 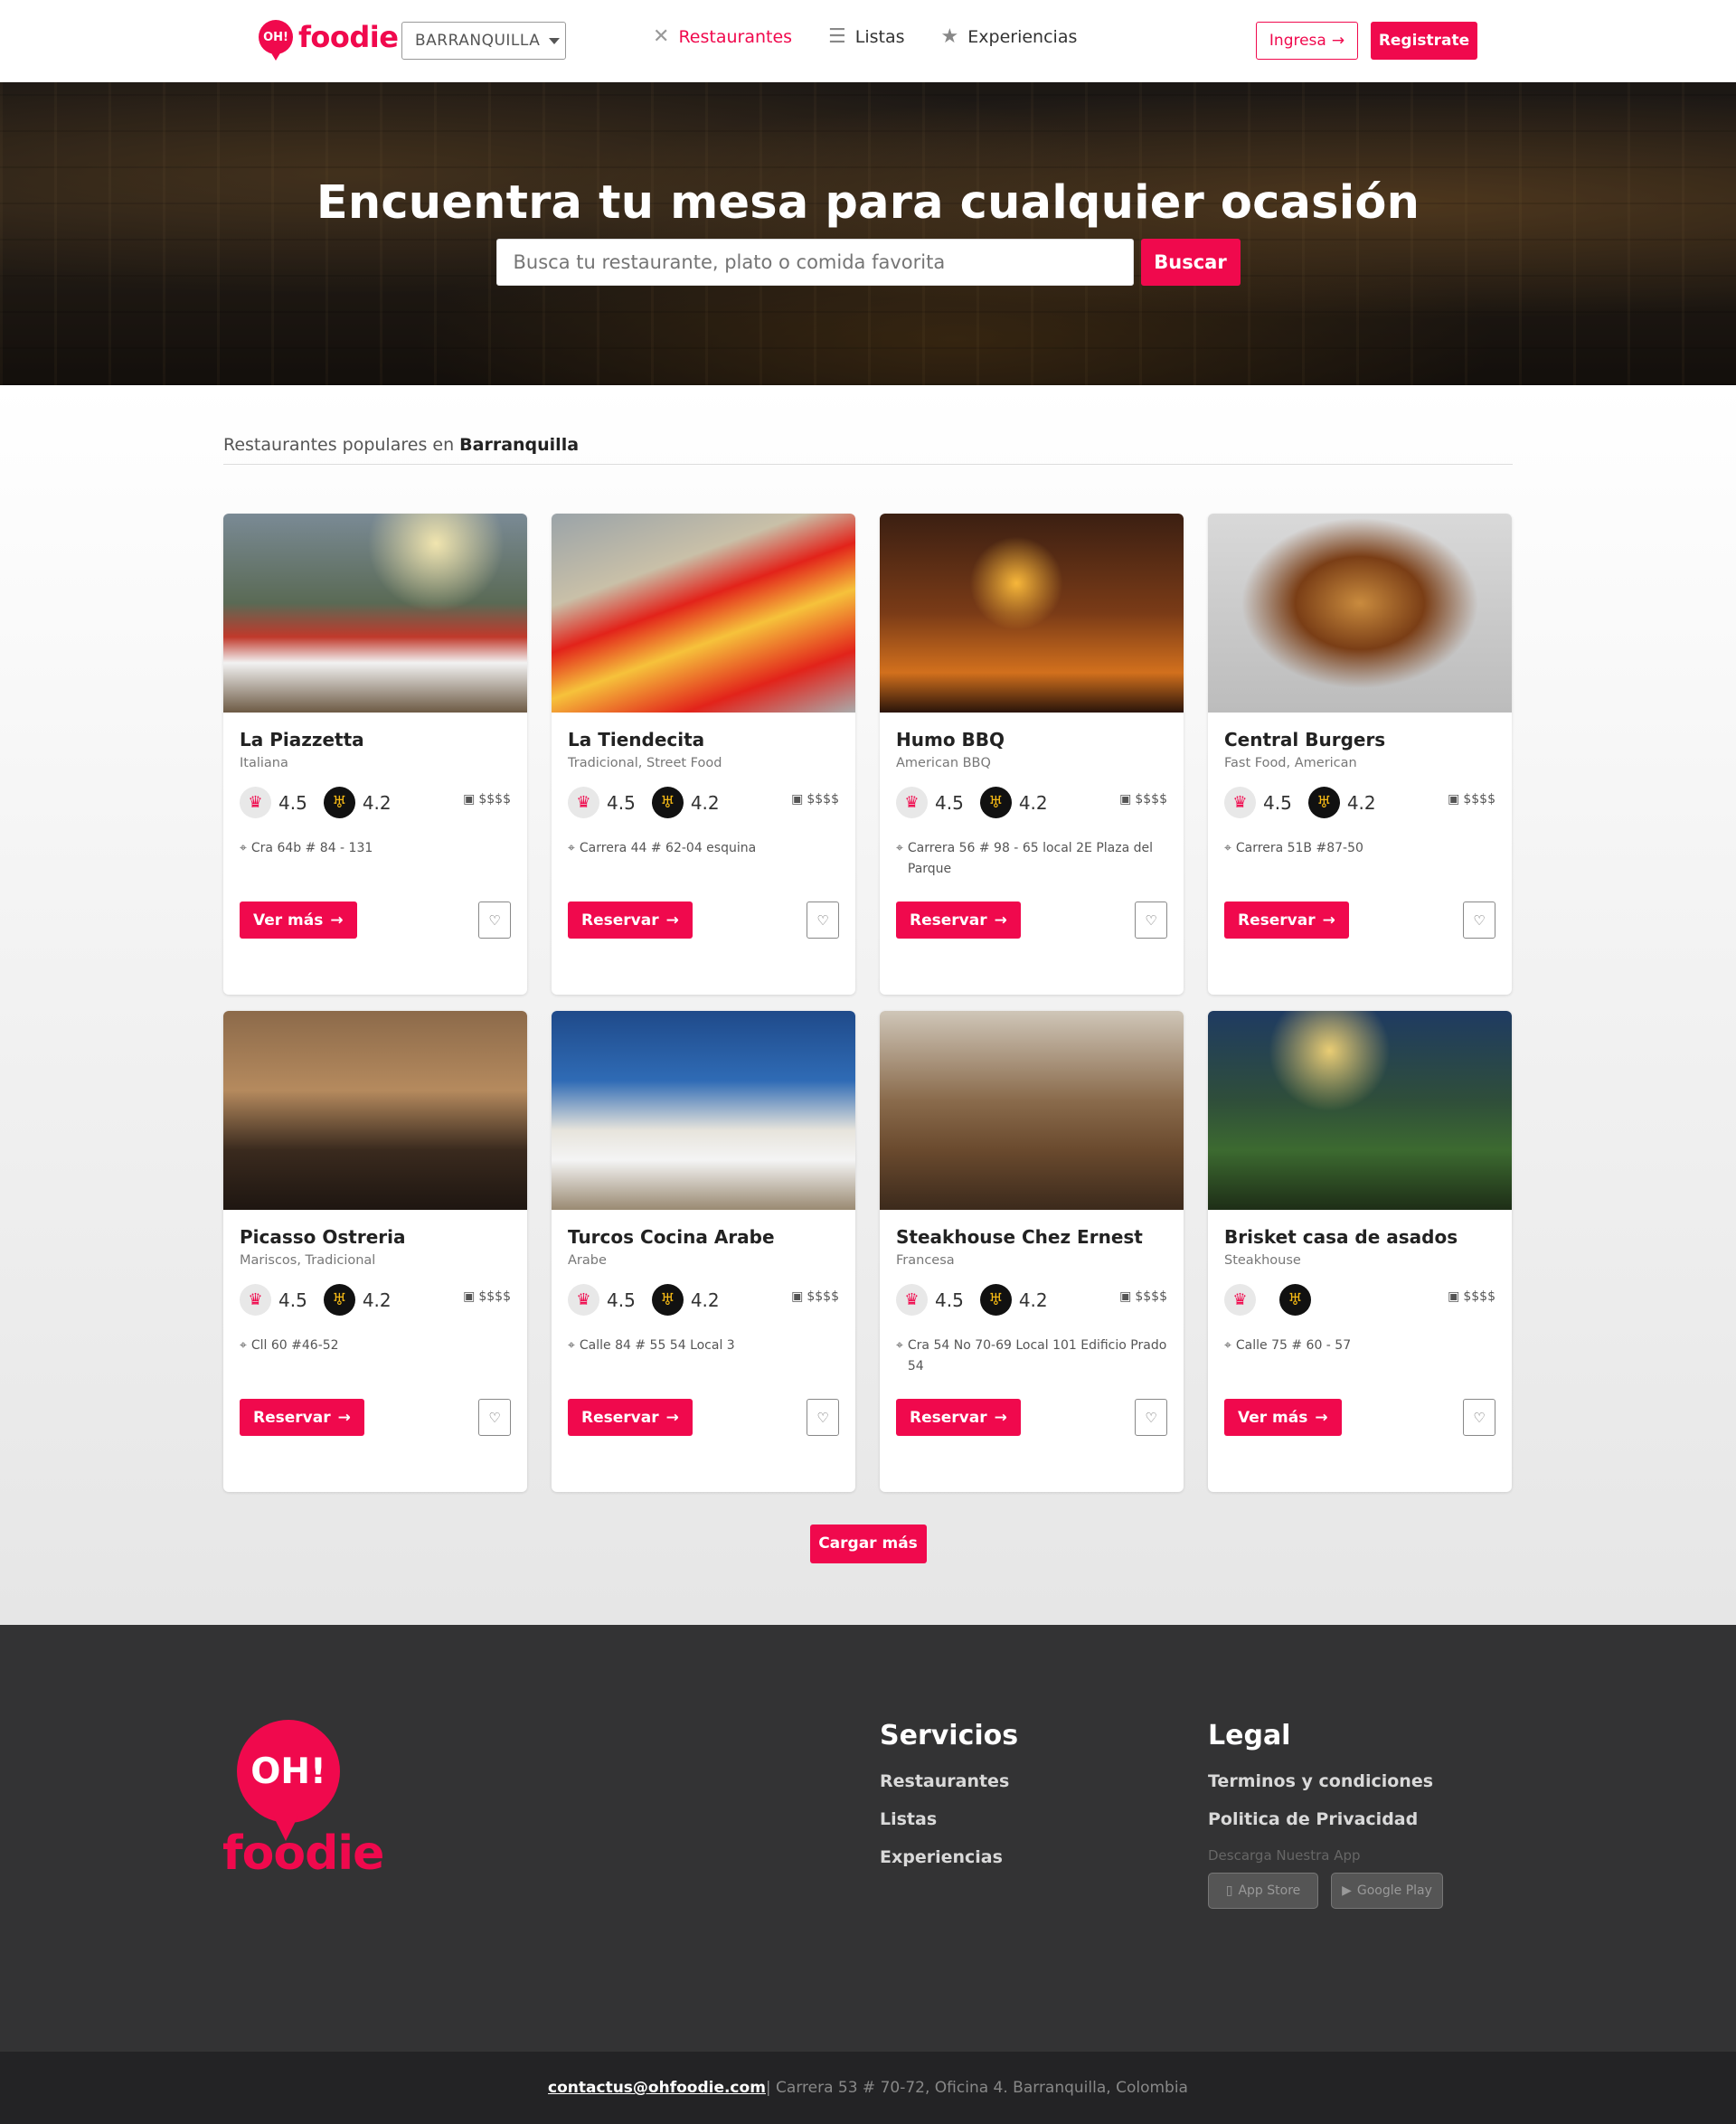 What do you see at coordinates (329, 40) in the screenshot?
I see `logo: OH! foodie` at bounding box center [329, 40].